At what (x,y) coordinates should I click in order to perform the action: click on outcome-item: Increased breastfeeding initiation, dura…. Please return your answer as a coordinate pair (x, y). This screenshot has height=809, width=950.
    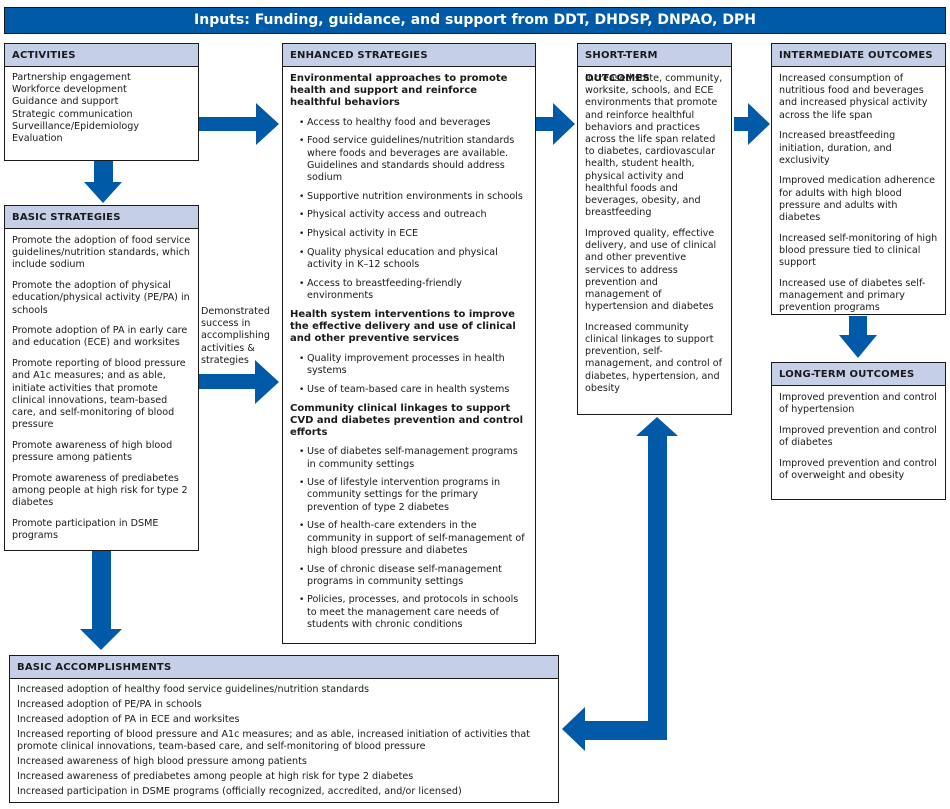
    Looking at the image, I should click on (837, 148).